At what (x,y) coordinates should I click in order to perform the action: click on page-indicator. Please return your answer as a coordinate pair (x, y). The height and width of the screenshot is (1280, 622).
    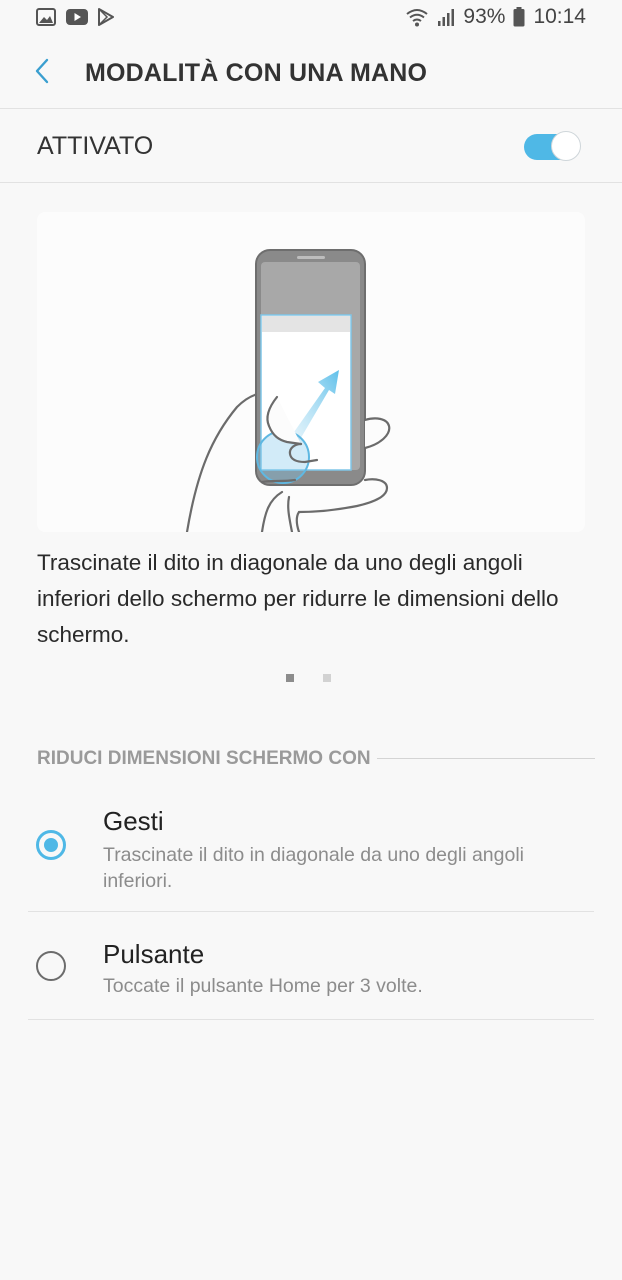
    Looking at the image, I should click on (308, 678).